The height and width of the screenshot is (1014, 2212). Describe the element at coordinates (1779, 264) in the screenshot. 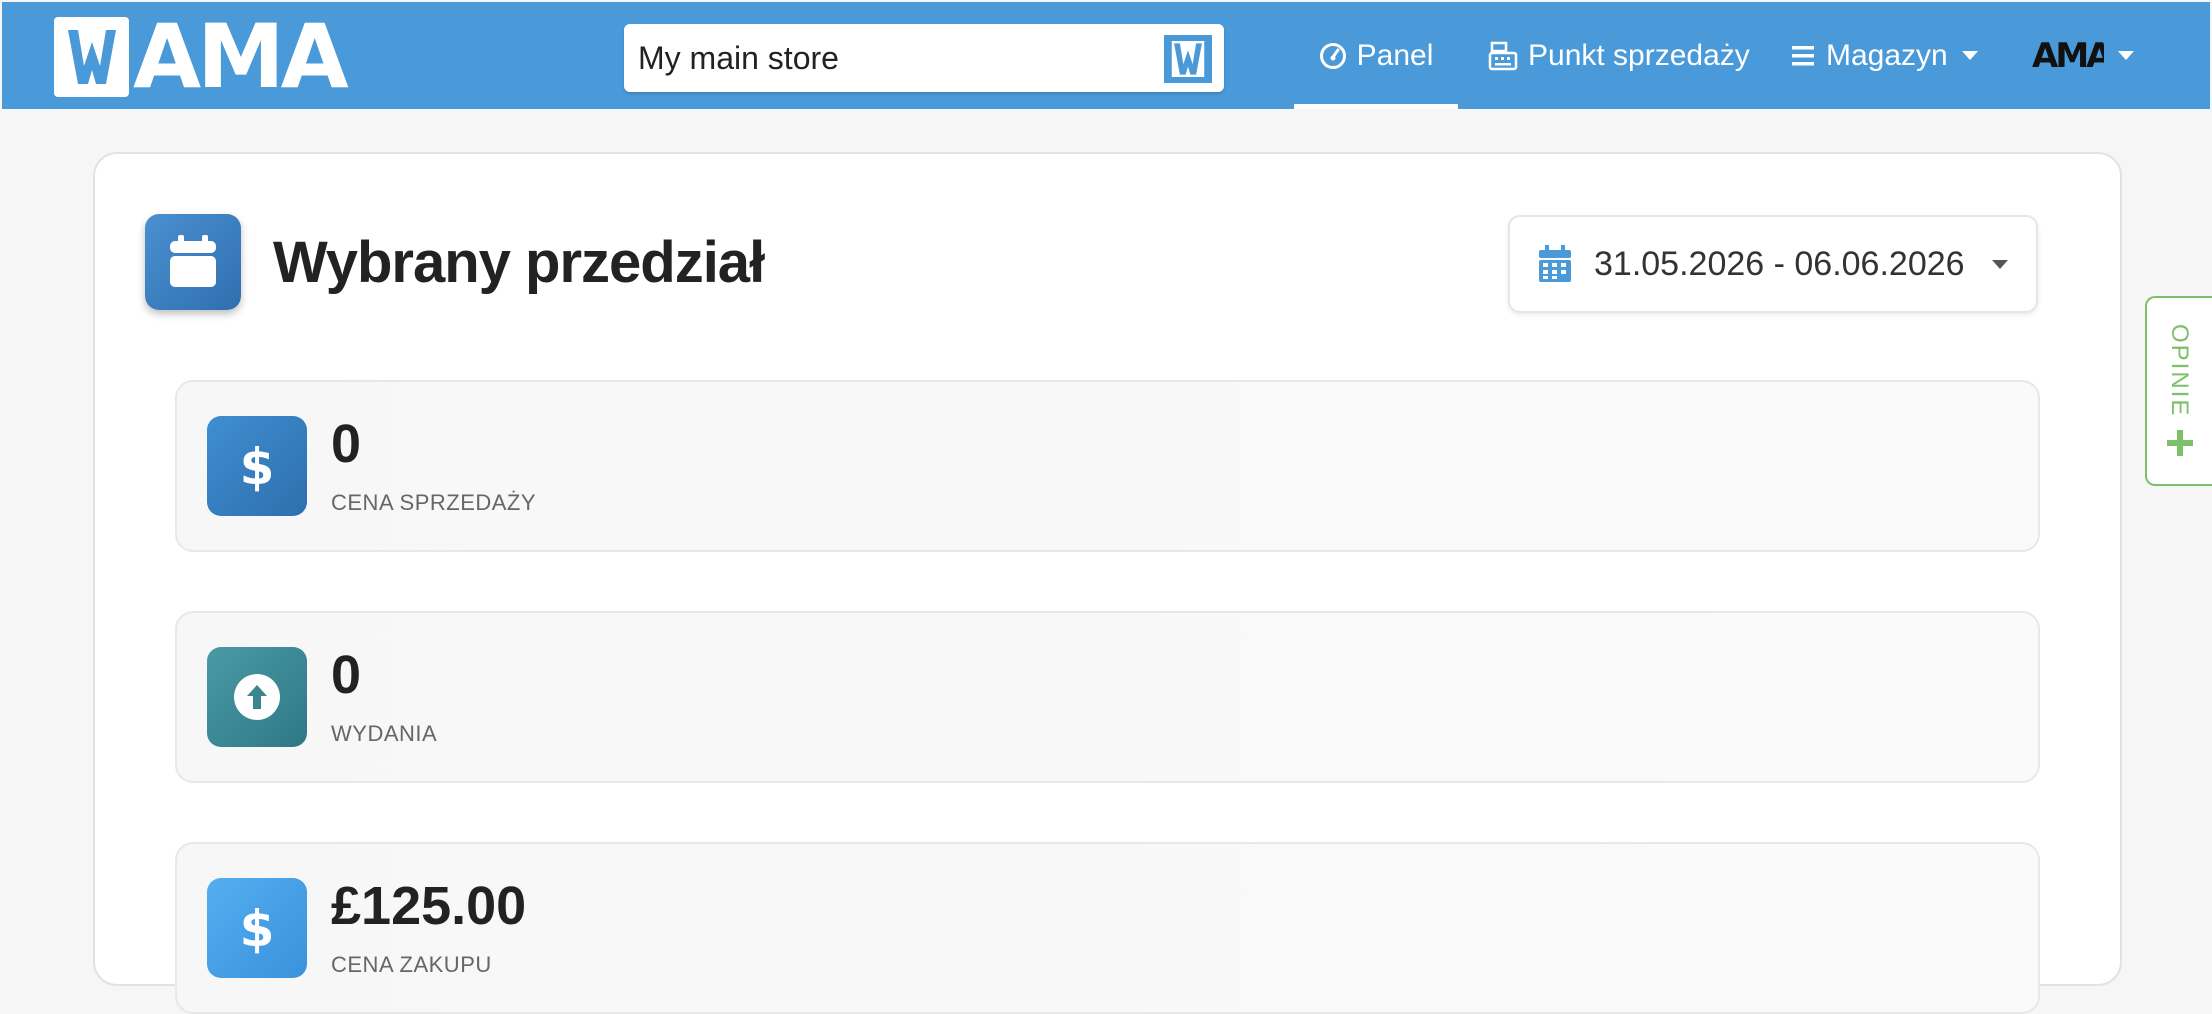

I see `date-range-text: 31.05.2026 - 06.06.2026` at that location.